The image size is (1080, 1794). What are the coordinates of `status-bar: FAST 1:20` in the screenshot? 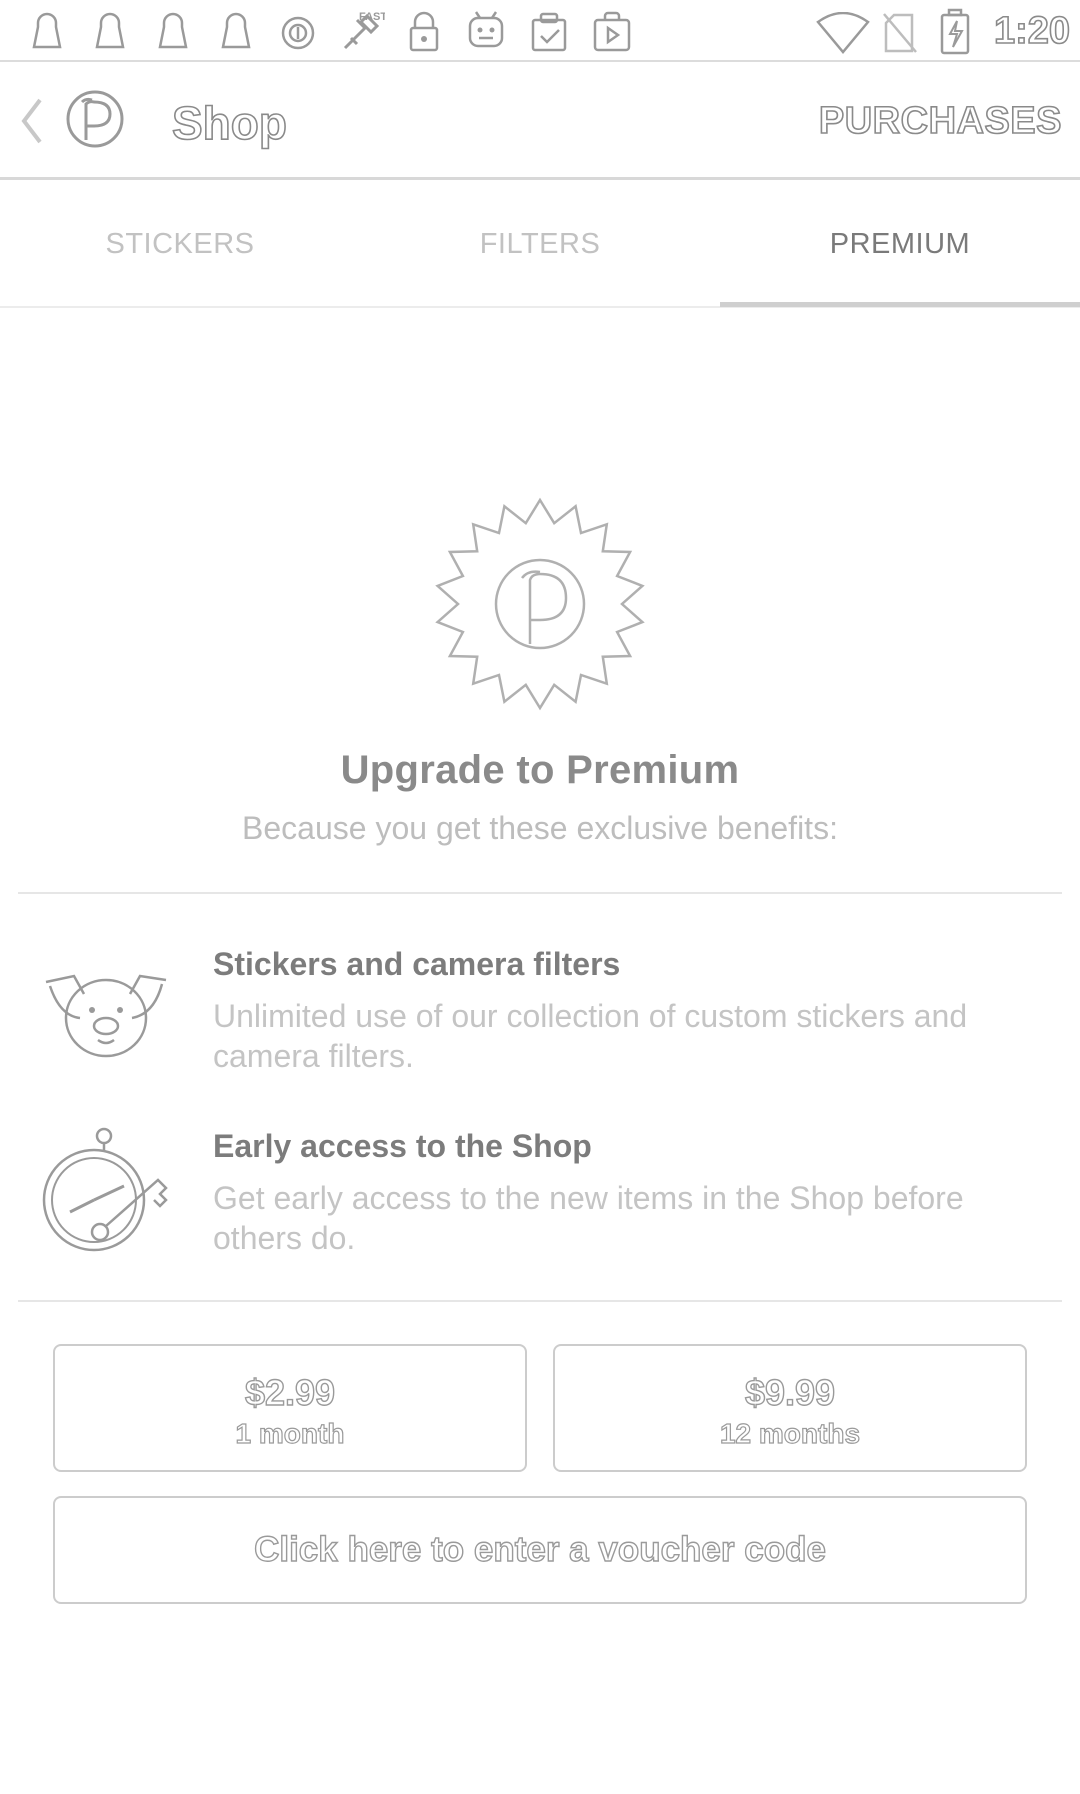 It's located at (540, 31).